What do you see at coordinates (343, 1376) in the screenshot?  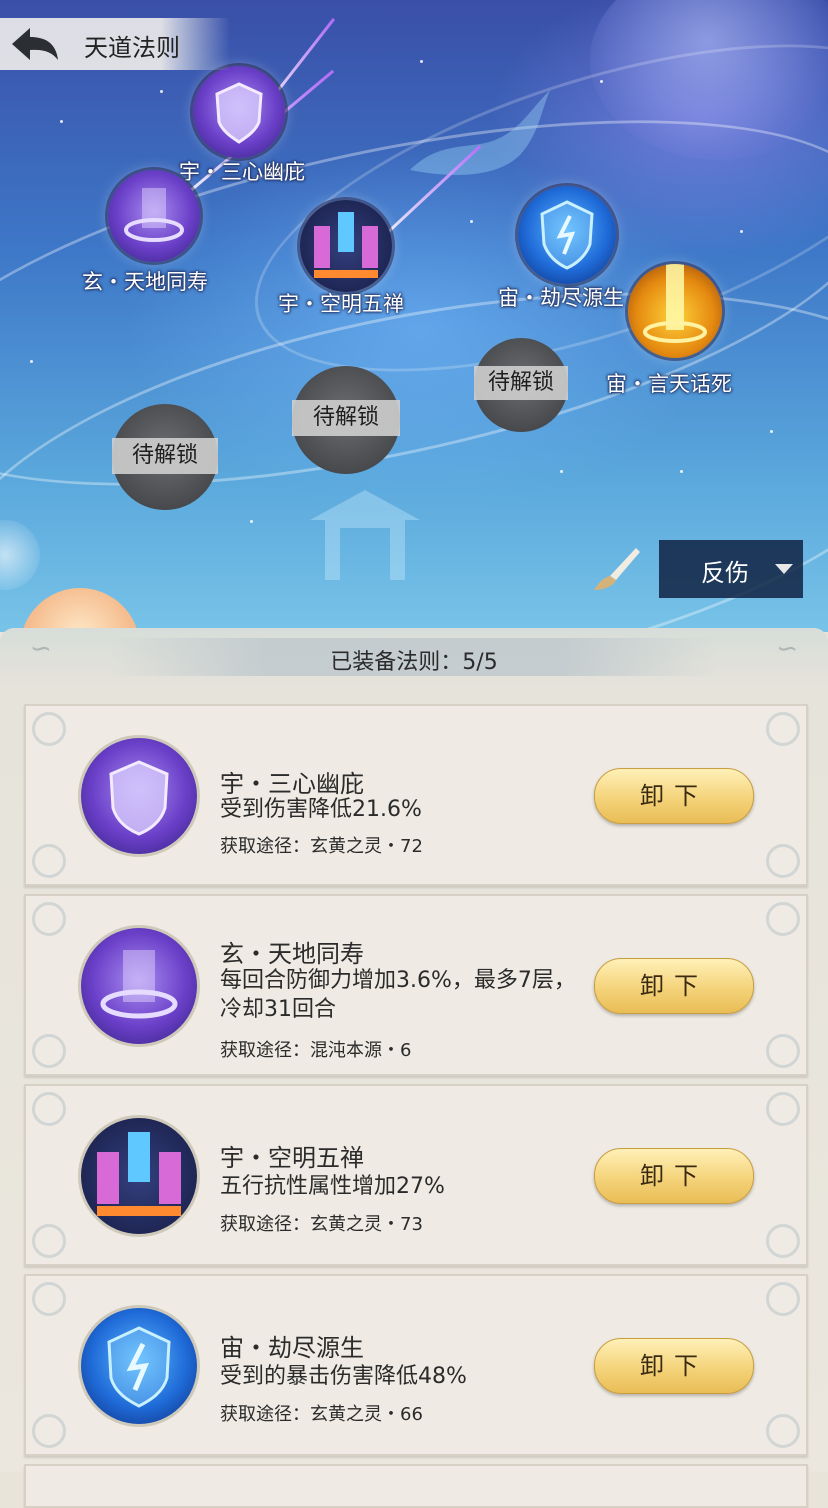 I see `law-description: 受到的暴击伤害降低48%` at bounding box center [343, 1376].